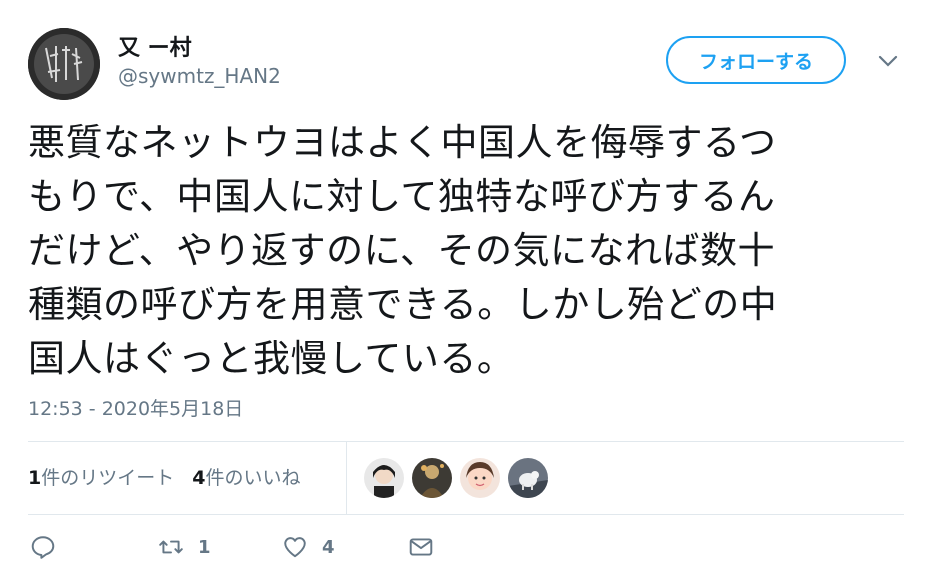 This screenshot has height=580, width=934. Describe the element at coordinates (295, 547) in the screenshot. I see `heart-icon` at that location.